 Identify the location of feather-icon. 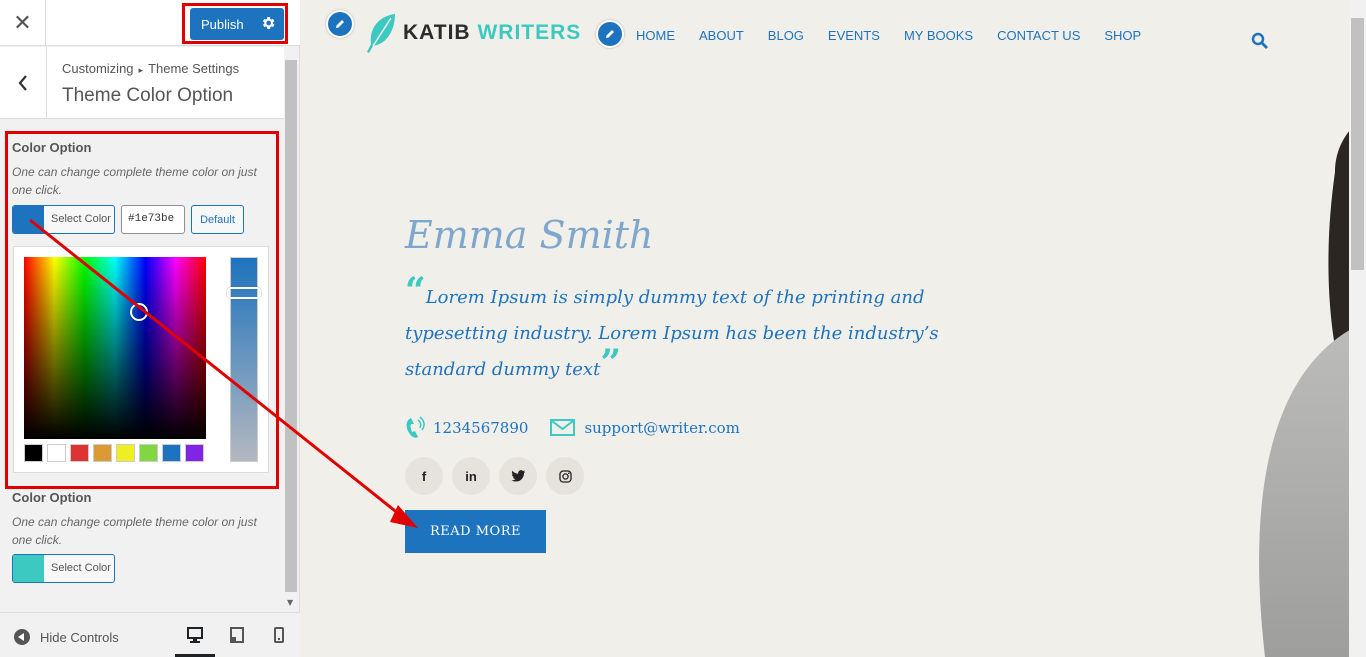
(381, 33).